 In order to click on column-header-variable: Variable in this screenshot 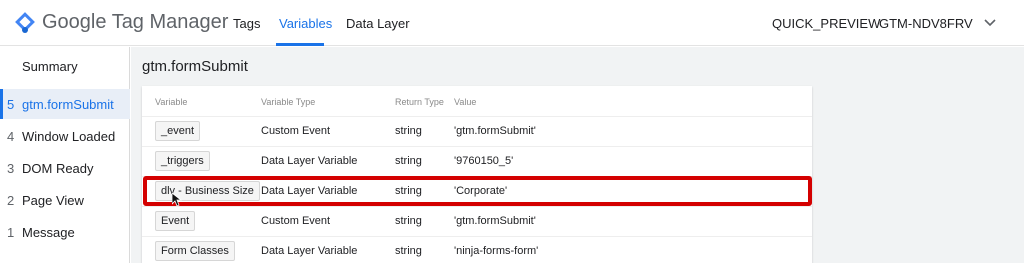, I will do `click(171, 102)`.